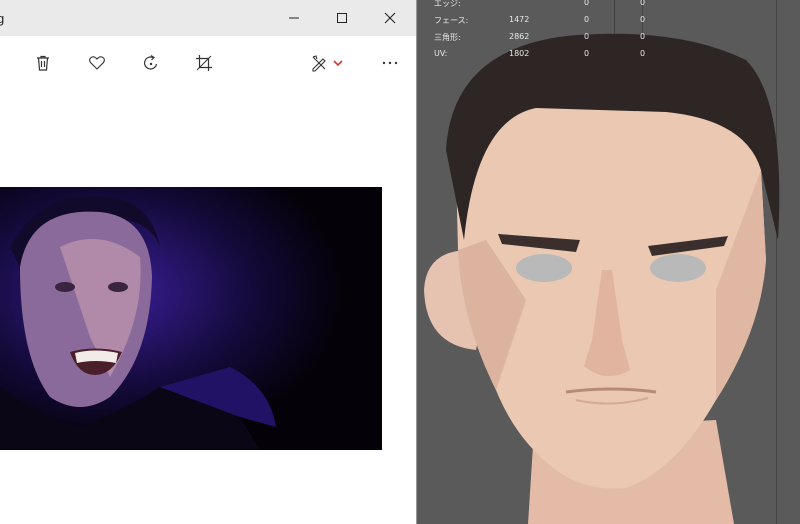  I want to click on maximize-icon, so click(342, 18).